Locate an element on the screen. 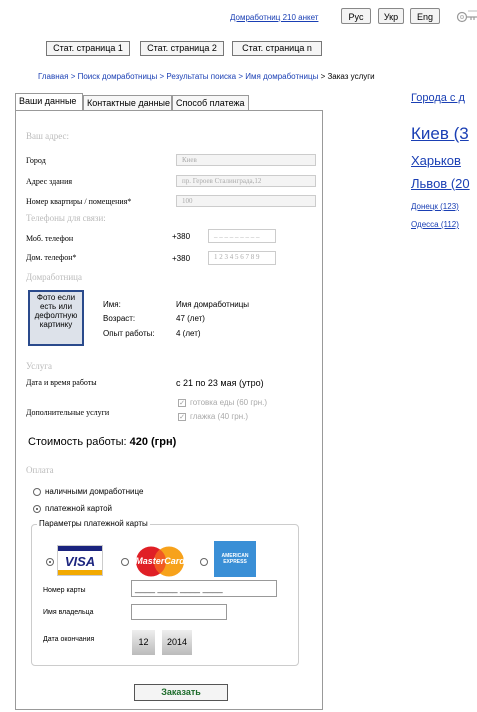  building-field: пр. Героев Сталинграда,12 is located at coordinates (246, 181).